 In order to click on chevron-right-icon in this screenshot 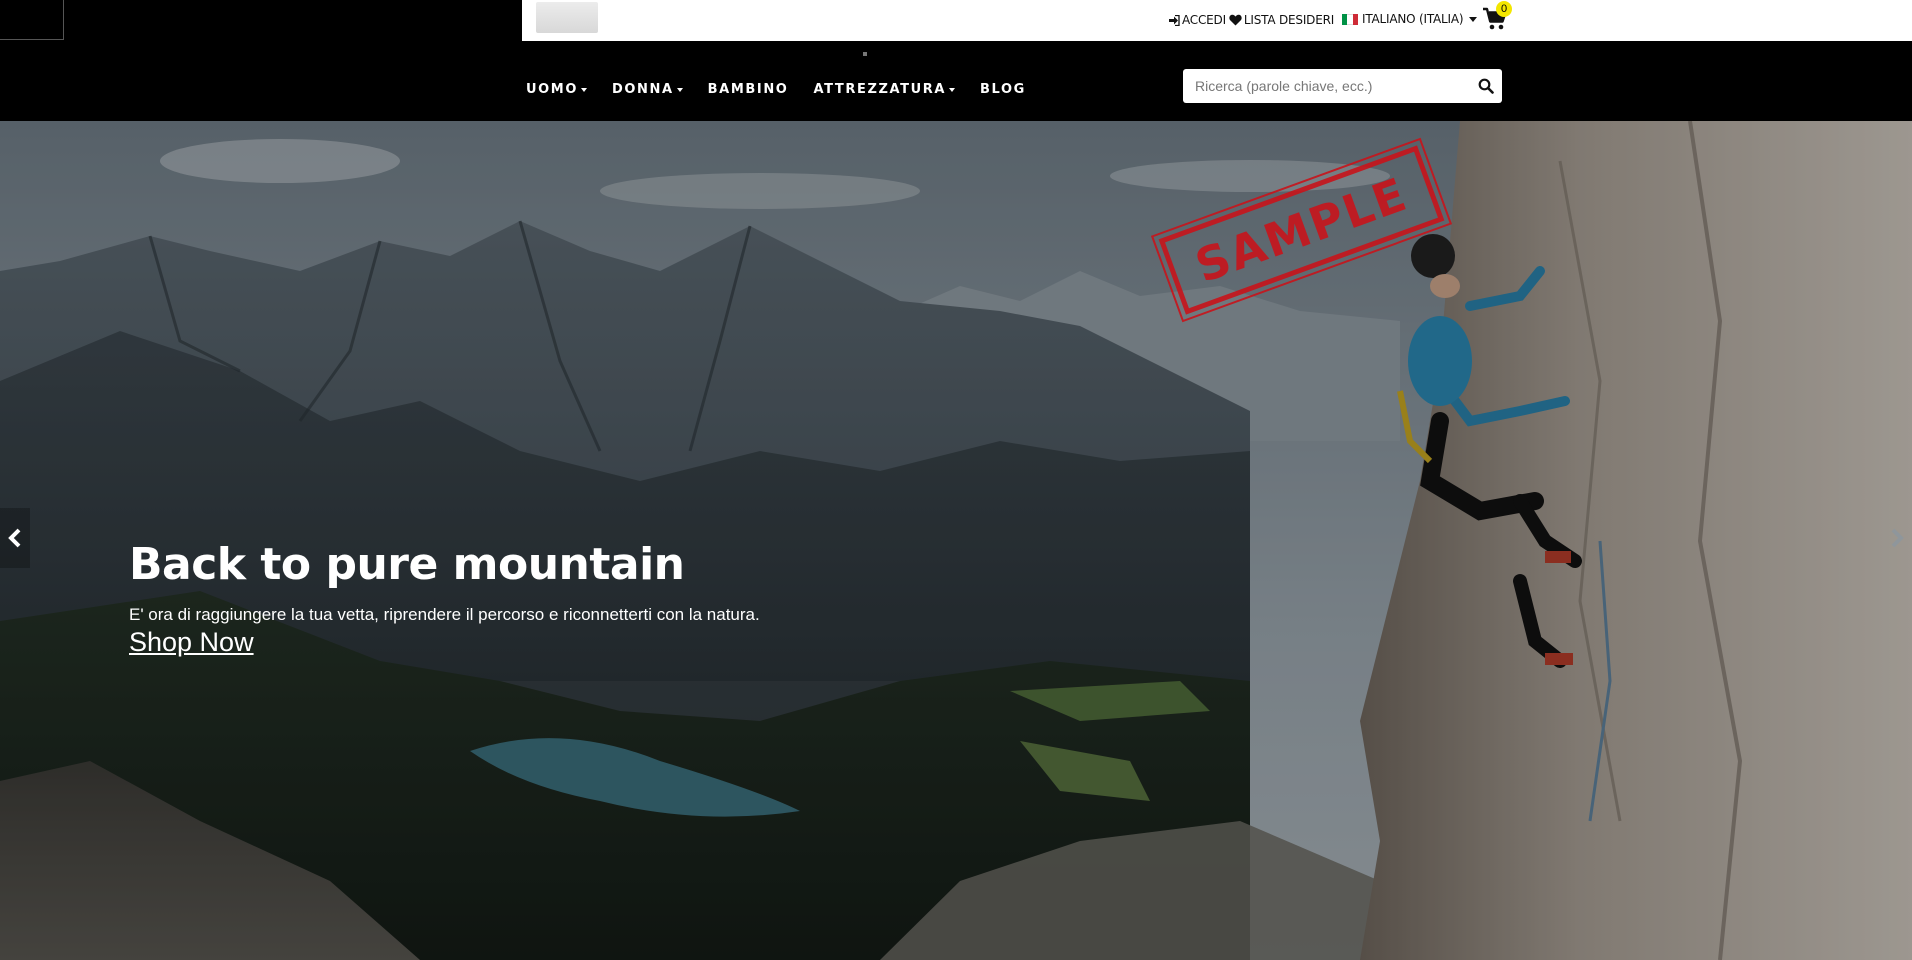, I will do `click(1897, 538)`.